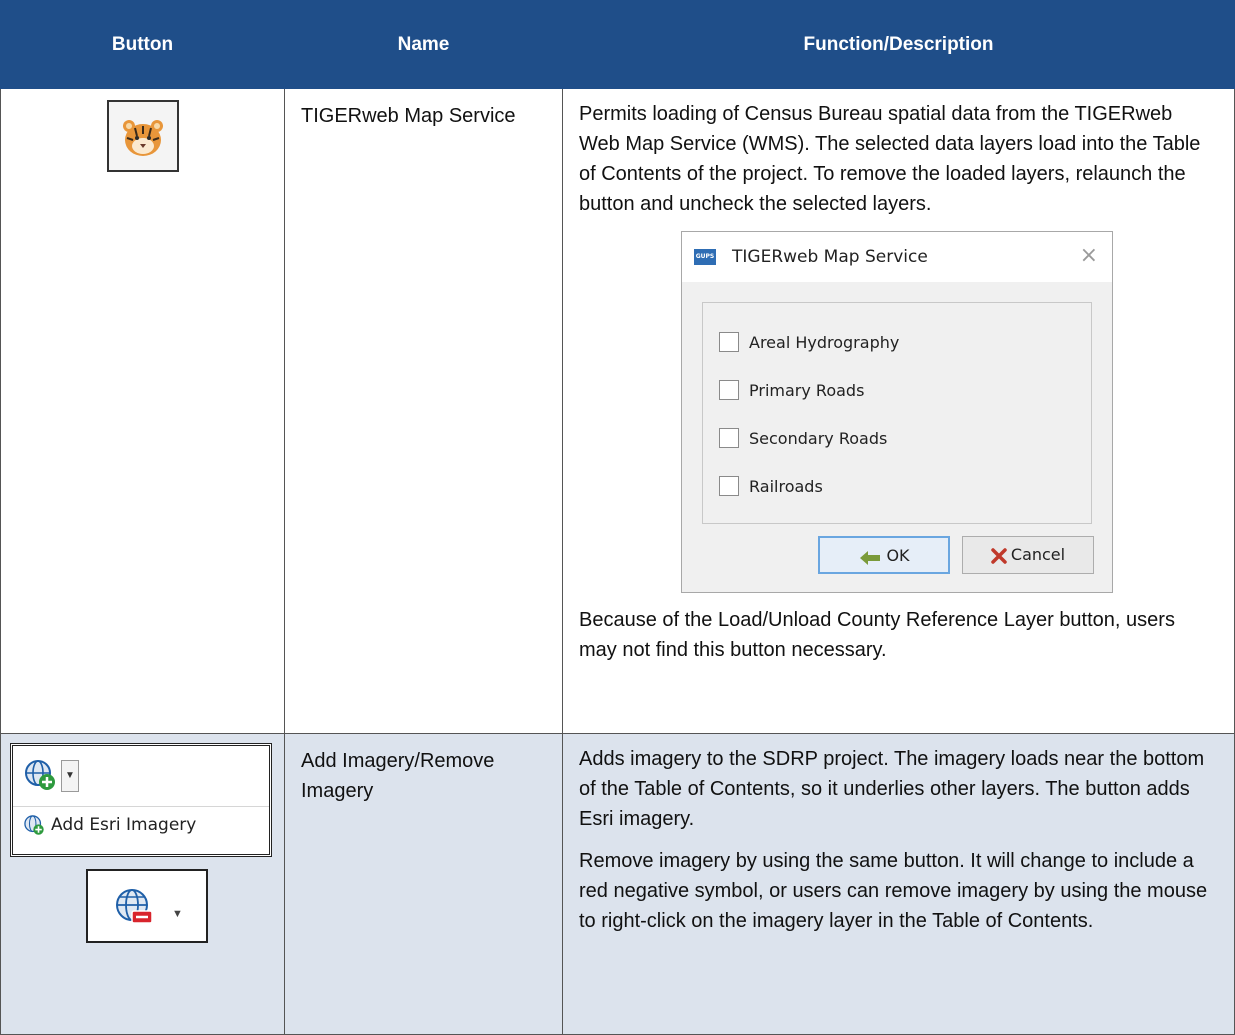 This screenshot has height=1035, width=1235. Describe the element at coordinates (705, 257) in the screenshot. I see `app-icon: GUPS` at that location.